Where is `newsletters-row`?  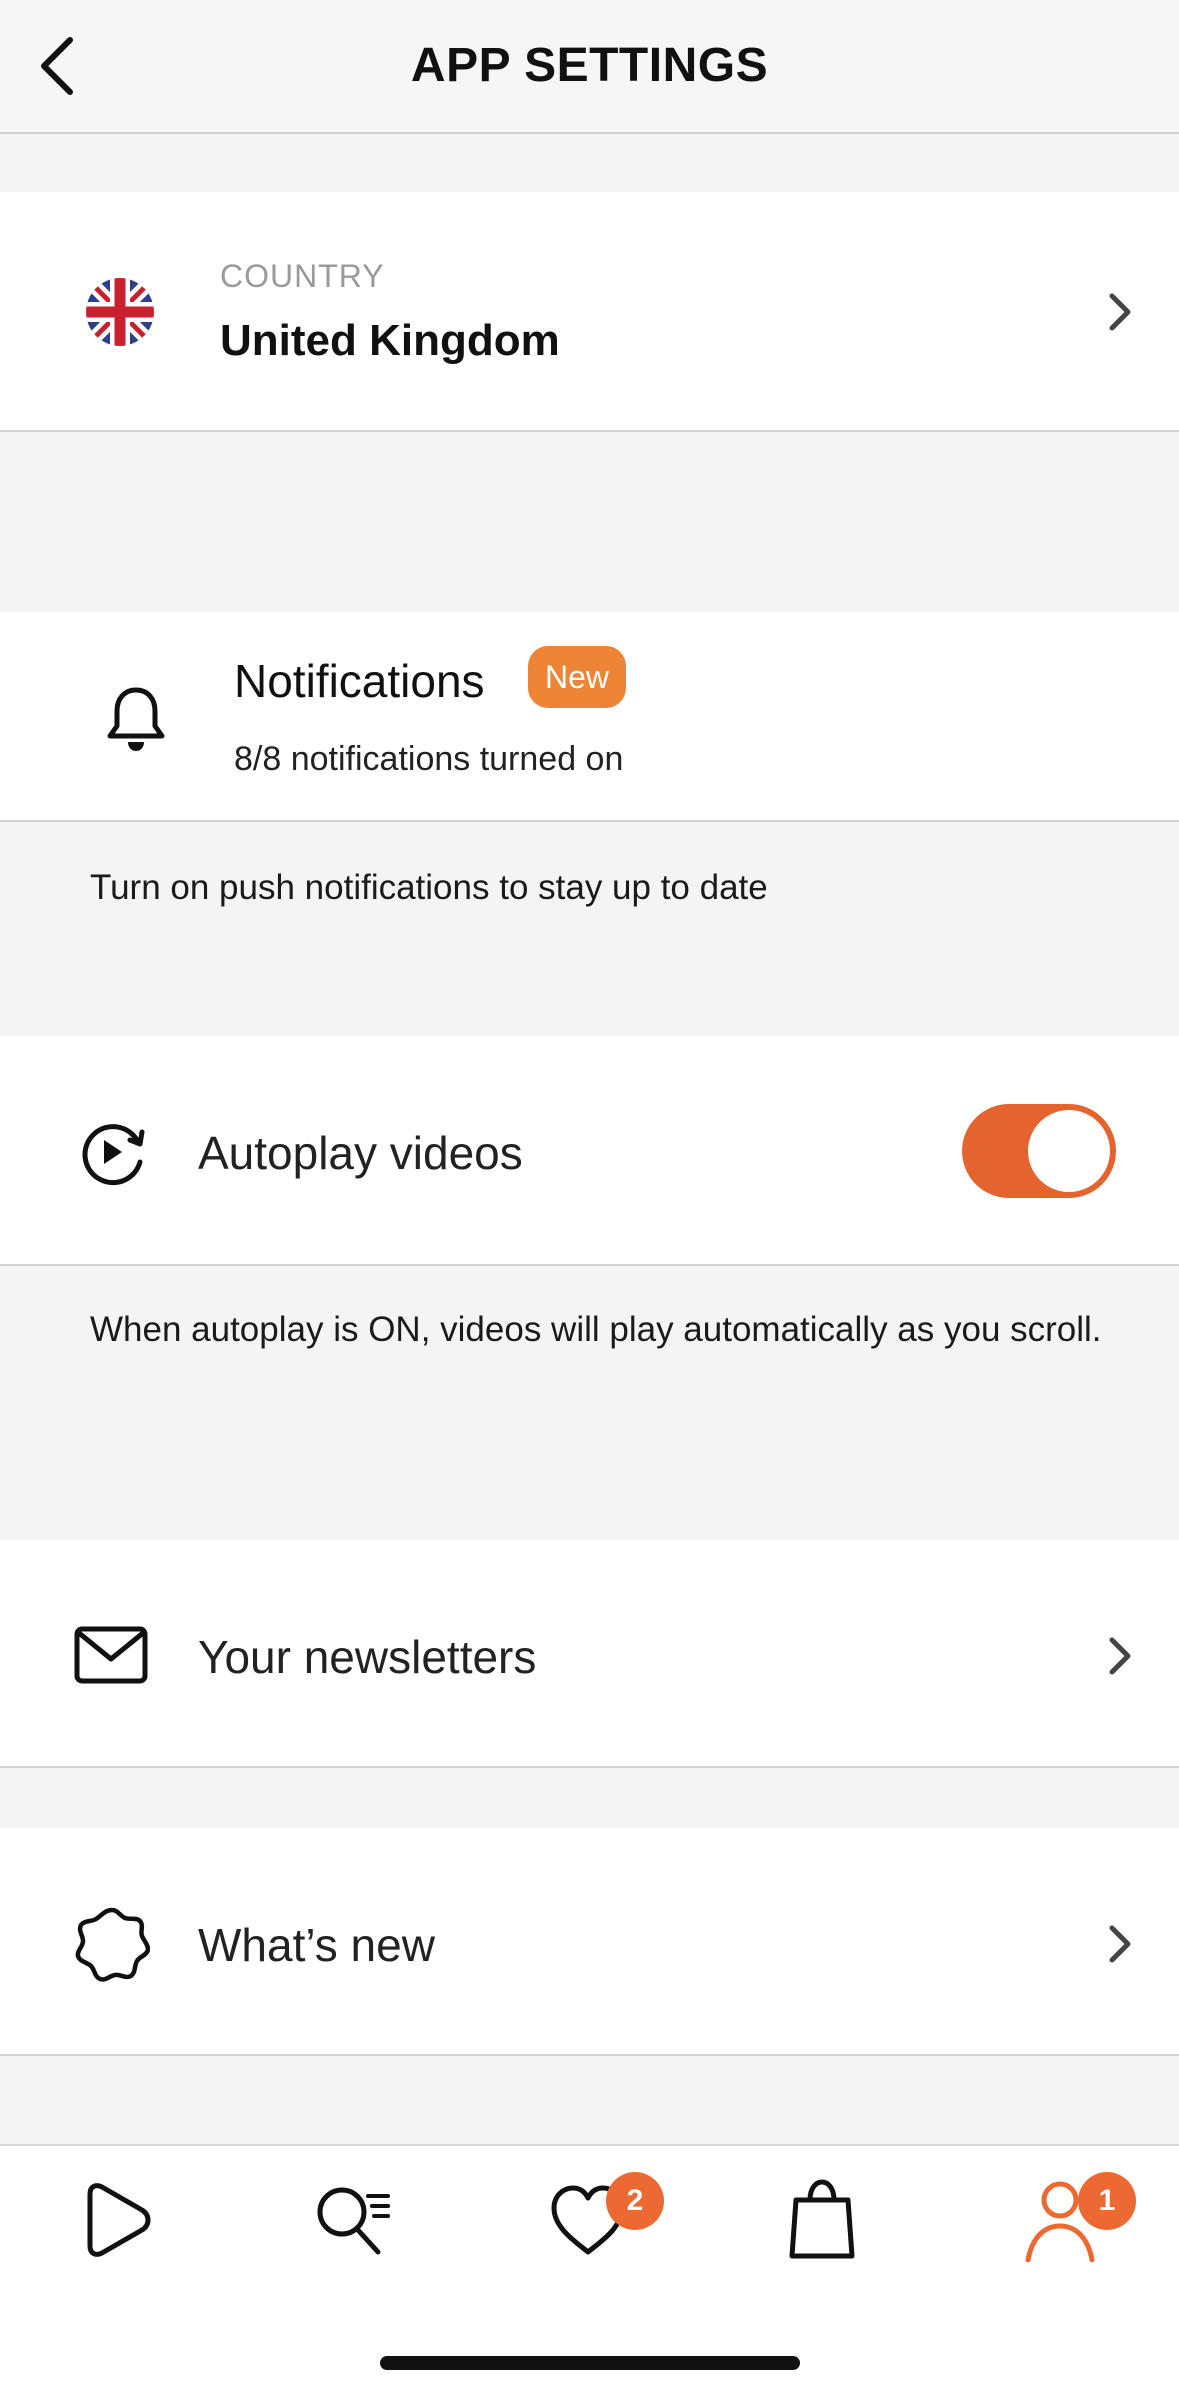 newsletters-row is located at coordinates (589, 1654).